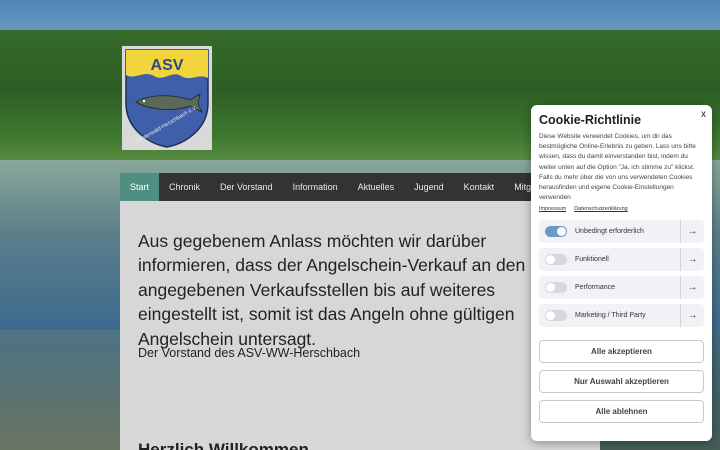  What do you see at coordinates (184, 187) in the screenshot?
I see `nav-item-chronik: Chronik` at bounding box center [184, 187].